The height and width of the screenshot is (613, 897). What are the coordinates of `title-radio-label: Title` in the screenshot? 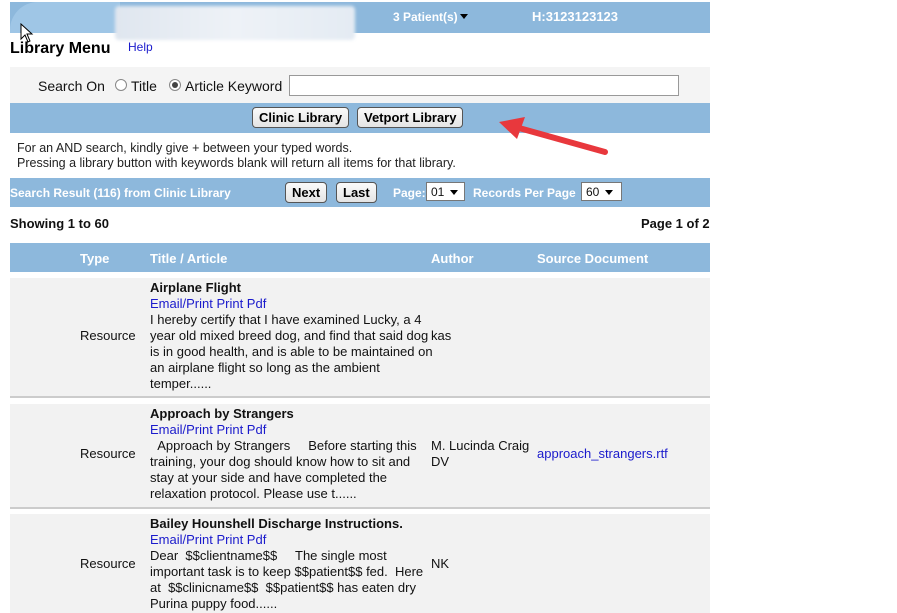 It's located at (144, 86).